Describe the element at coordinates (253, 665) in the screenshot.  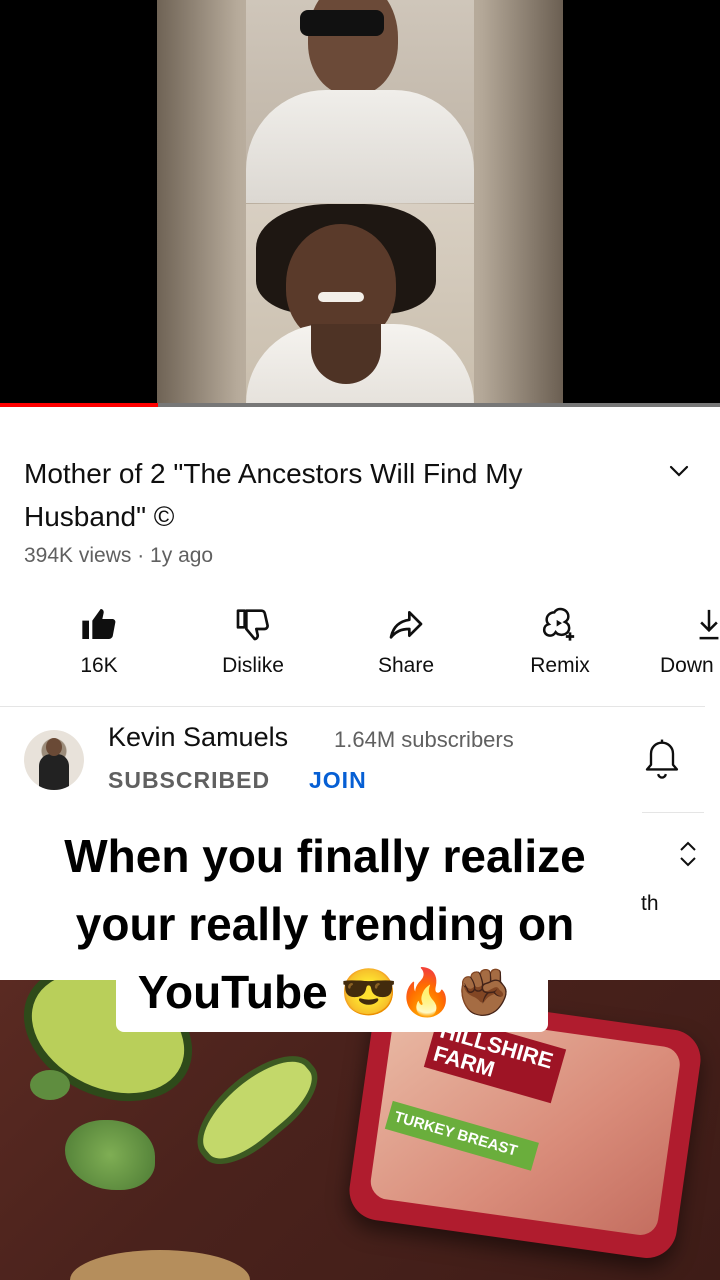
I see `dislike-label: Dislike` at that location.